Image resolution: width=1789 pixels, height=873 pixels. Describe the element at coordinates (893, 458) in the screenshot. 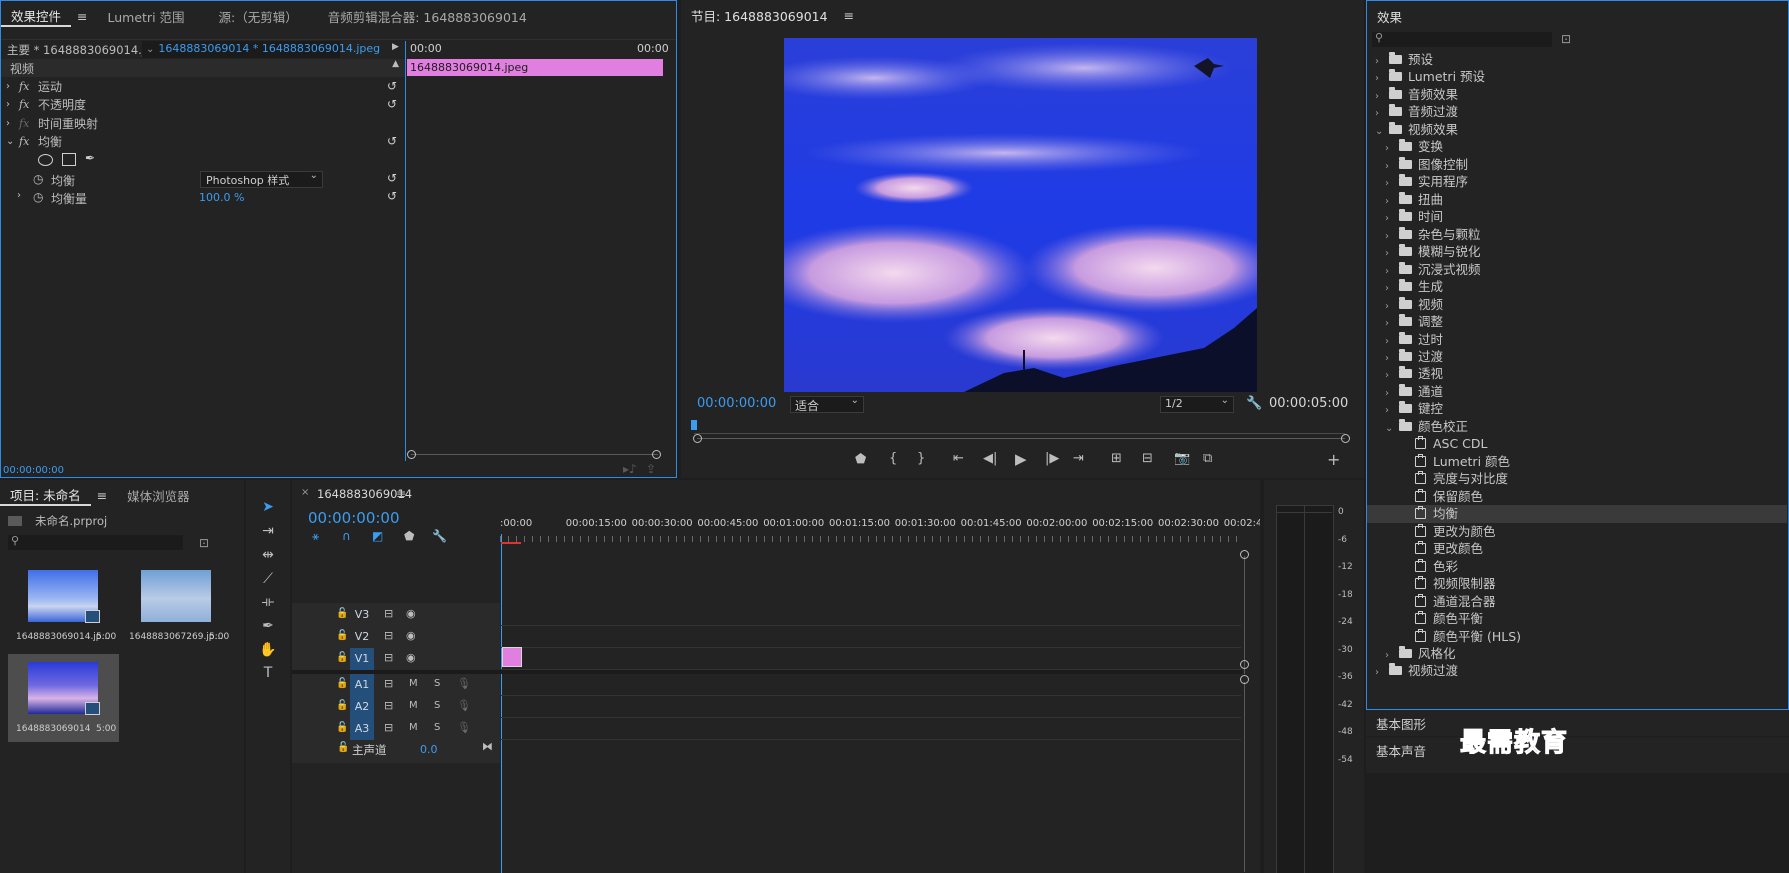

I see `mark-in-icon: {` at that location.